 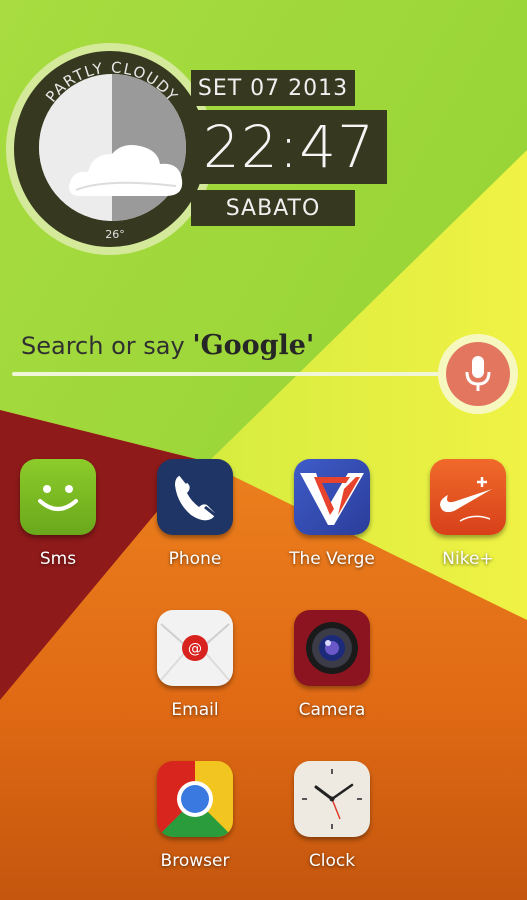 I want to click on app-label: Browser, so click(x=195, y=861).